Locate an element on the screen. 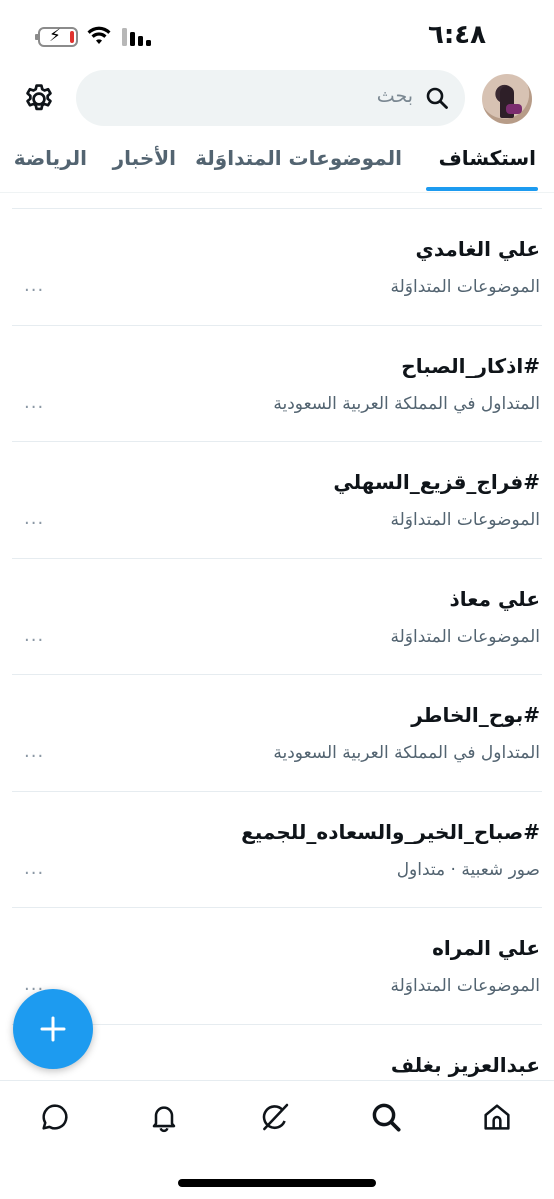 This screenshot has height=1199, width=554. tab-sports: الرياضة is located at coordinates (50, 158).